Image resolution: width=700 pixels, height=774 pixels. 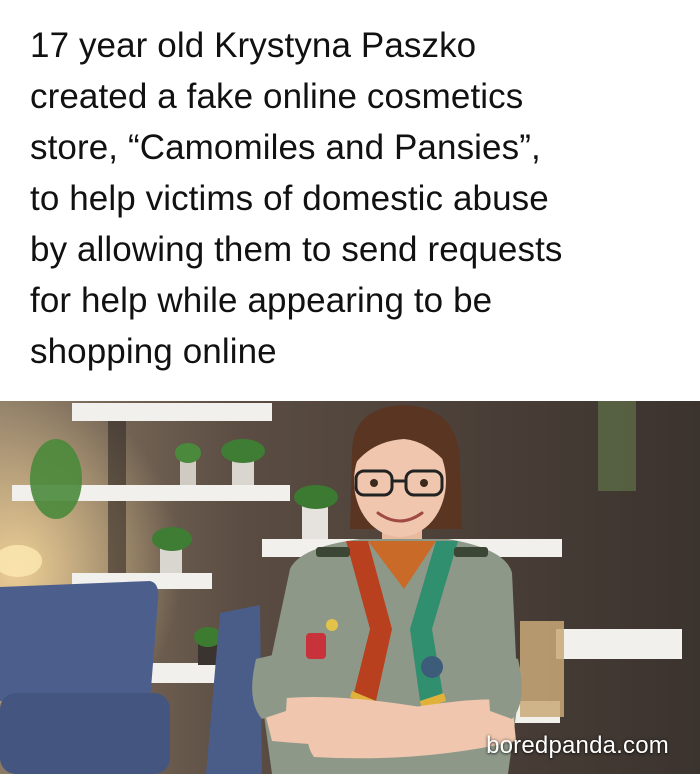 What do you see at coordinates (277, 96) in the screenshot?
I see `caption-line: created a fake online cosmetics` at bounding box center [277, 96].